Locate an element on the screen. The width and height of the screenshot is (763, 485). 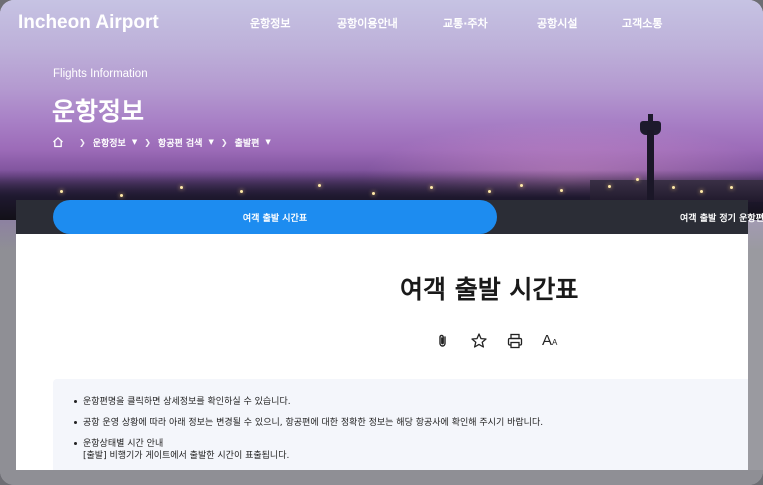
breadcrumb-item-flight-search: 항공편 검색 ▼ is located at coordinates (186, 142).